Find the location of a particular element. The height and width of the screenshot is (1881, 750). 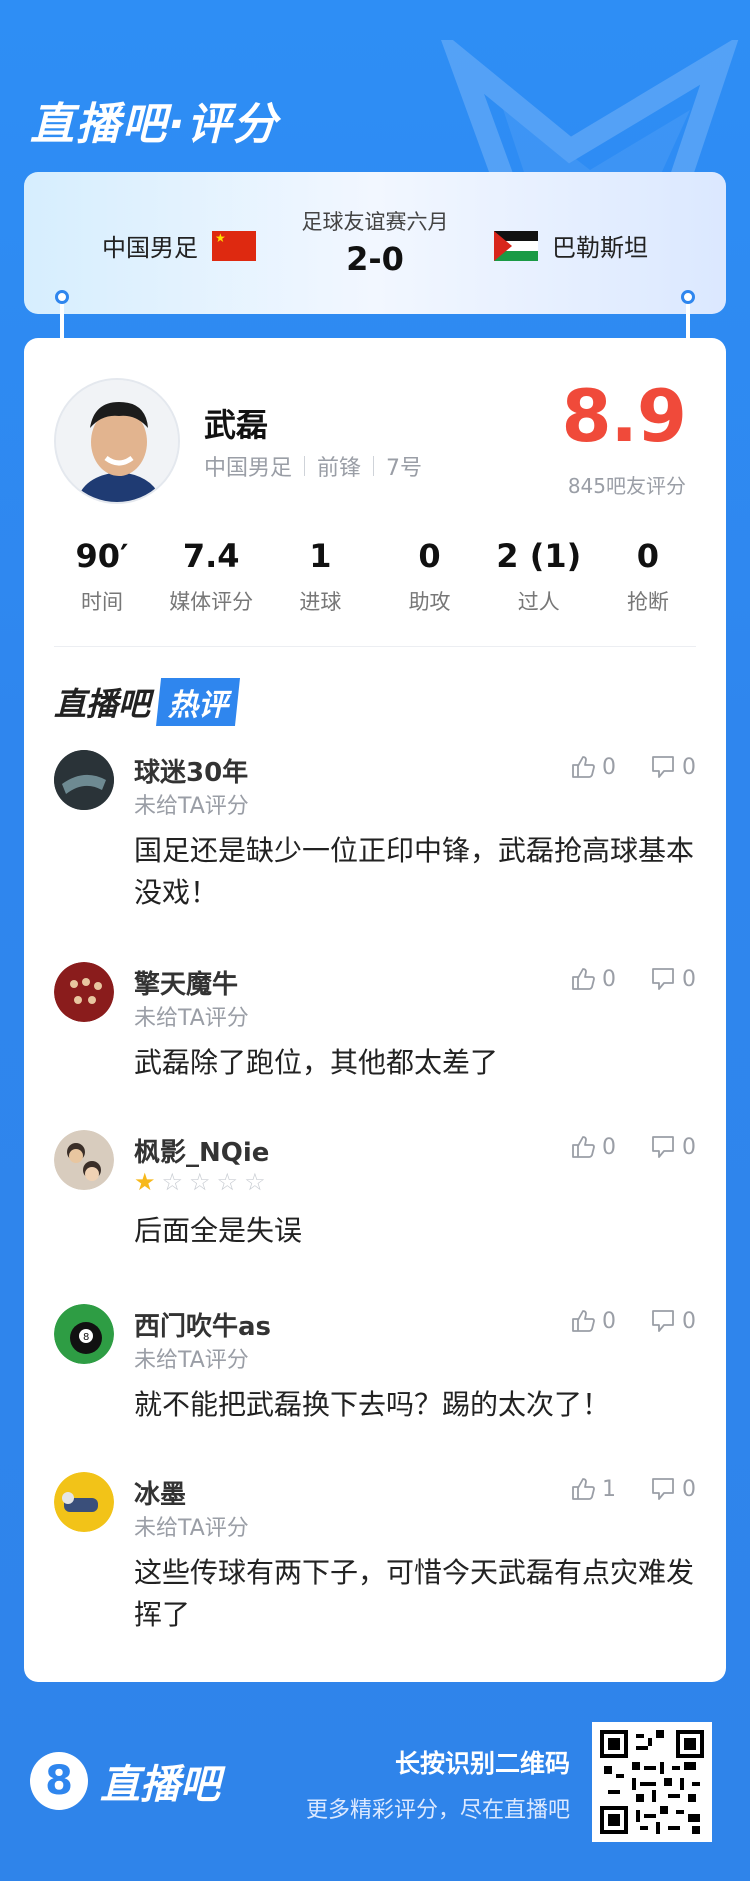

player-number: 7号 is located at coordinates (404, 468).